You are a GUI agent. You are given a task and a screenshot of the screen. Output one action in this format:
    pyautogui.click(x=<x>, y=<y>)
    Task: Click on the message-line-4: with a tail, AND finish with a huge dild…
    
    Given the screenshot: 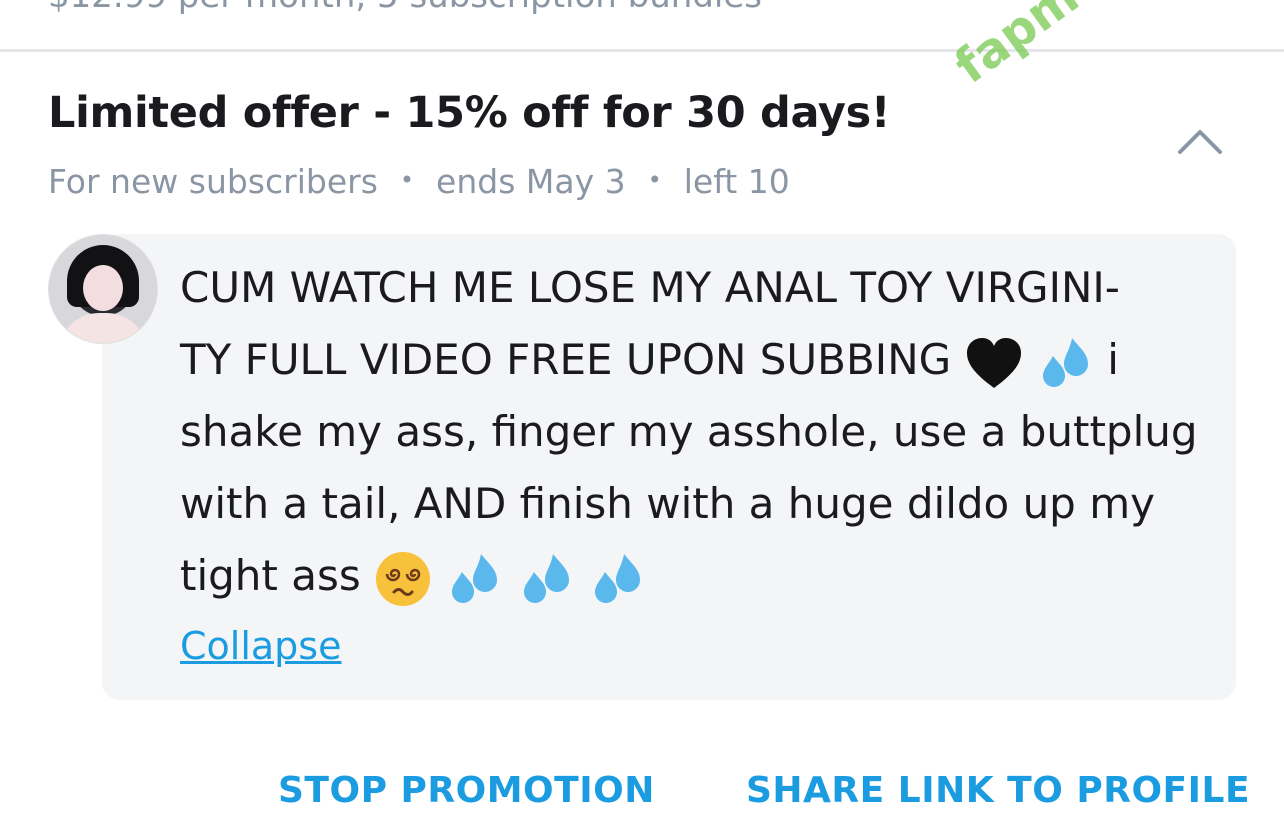 What is the action you would take?
    pyautogui.click(x=667, y=503)
    